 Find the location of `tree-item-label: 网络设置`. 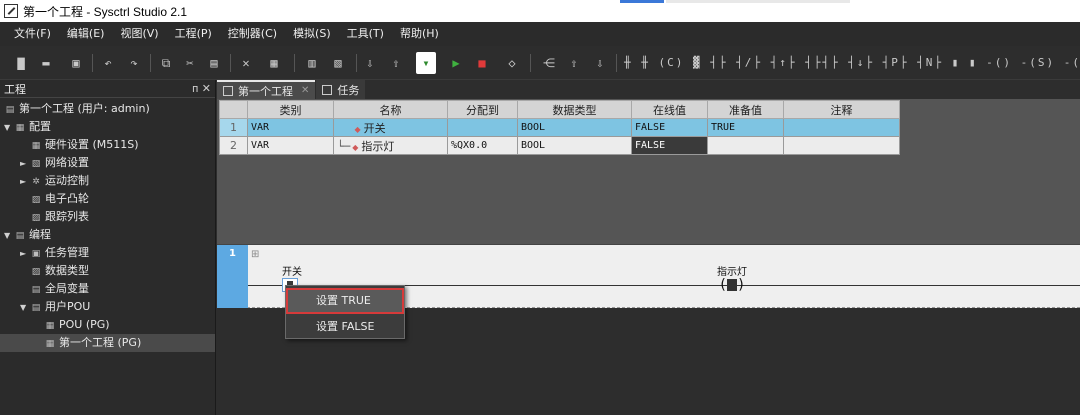

tree-item-label: 网络设置 is located at coordinates (67, 162).